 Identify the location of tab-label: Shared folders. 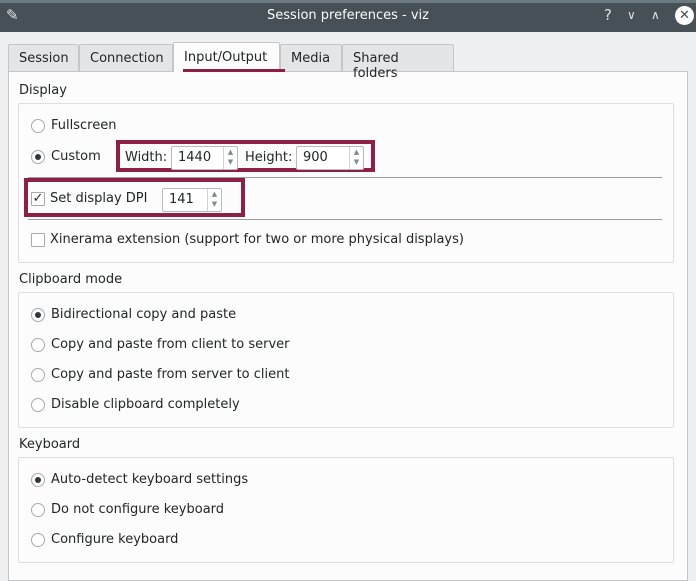
(376, 66).